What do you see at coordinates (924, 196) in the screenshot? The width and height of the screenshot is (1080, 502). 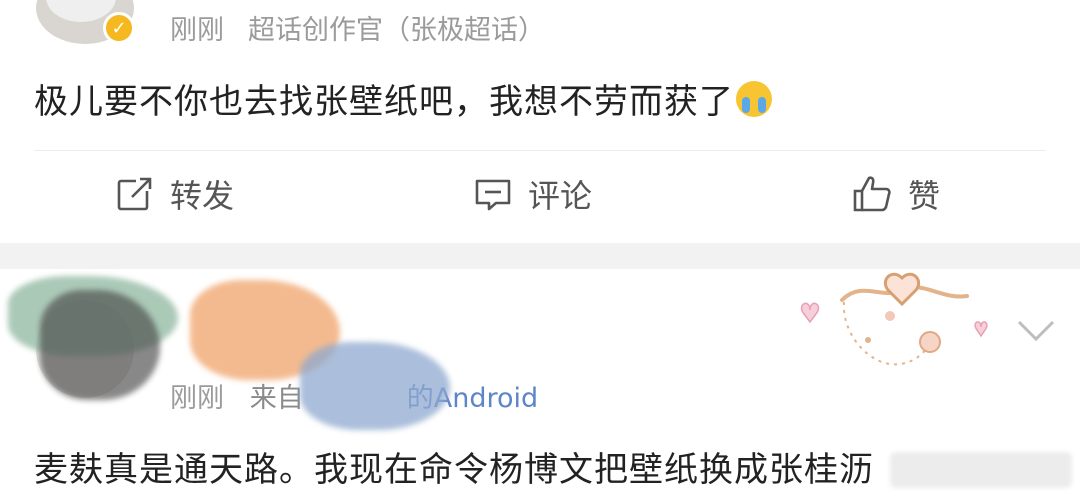 I see `like-label: 赞` at bounding box center [924, 196].